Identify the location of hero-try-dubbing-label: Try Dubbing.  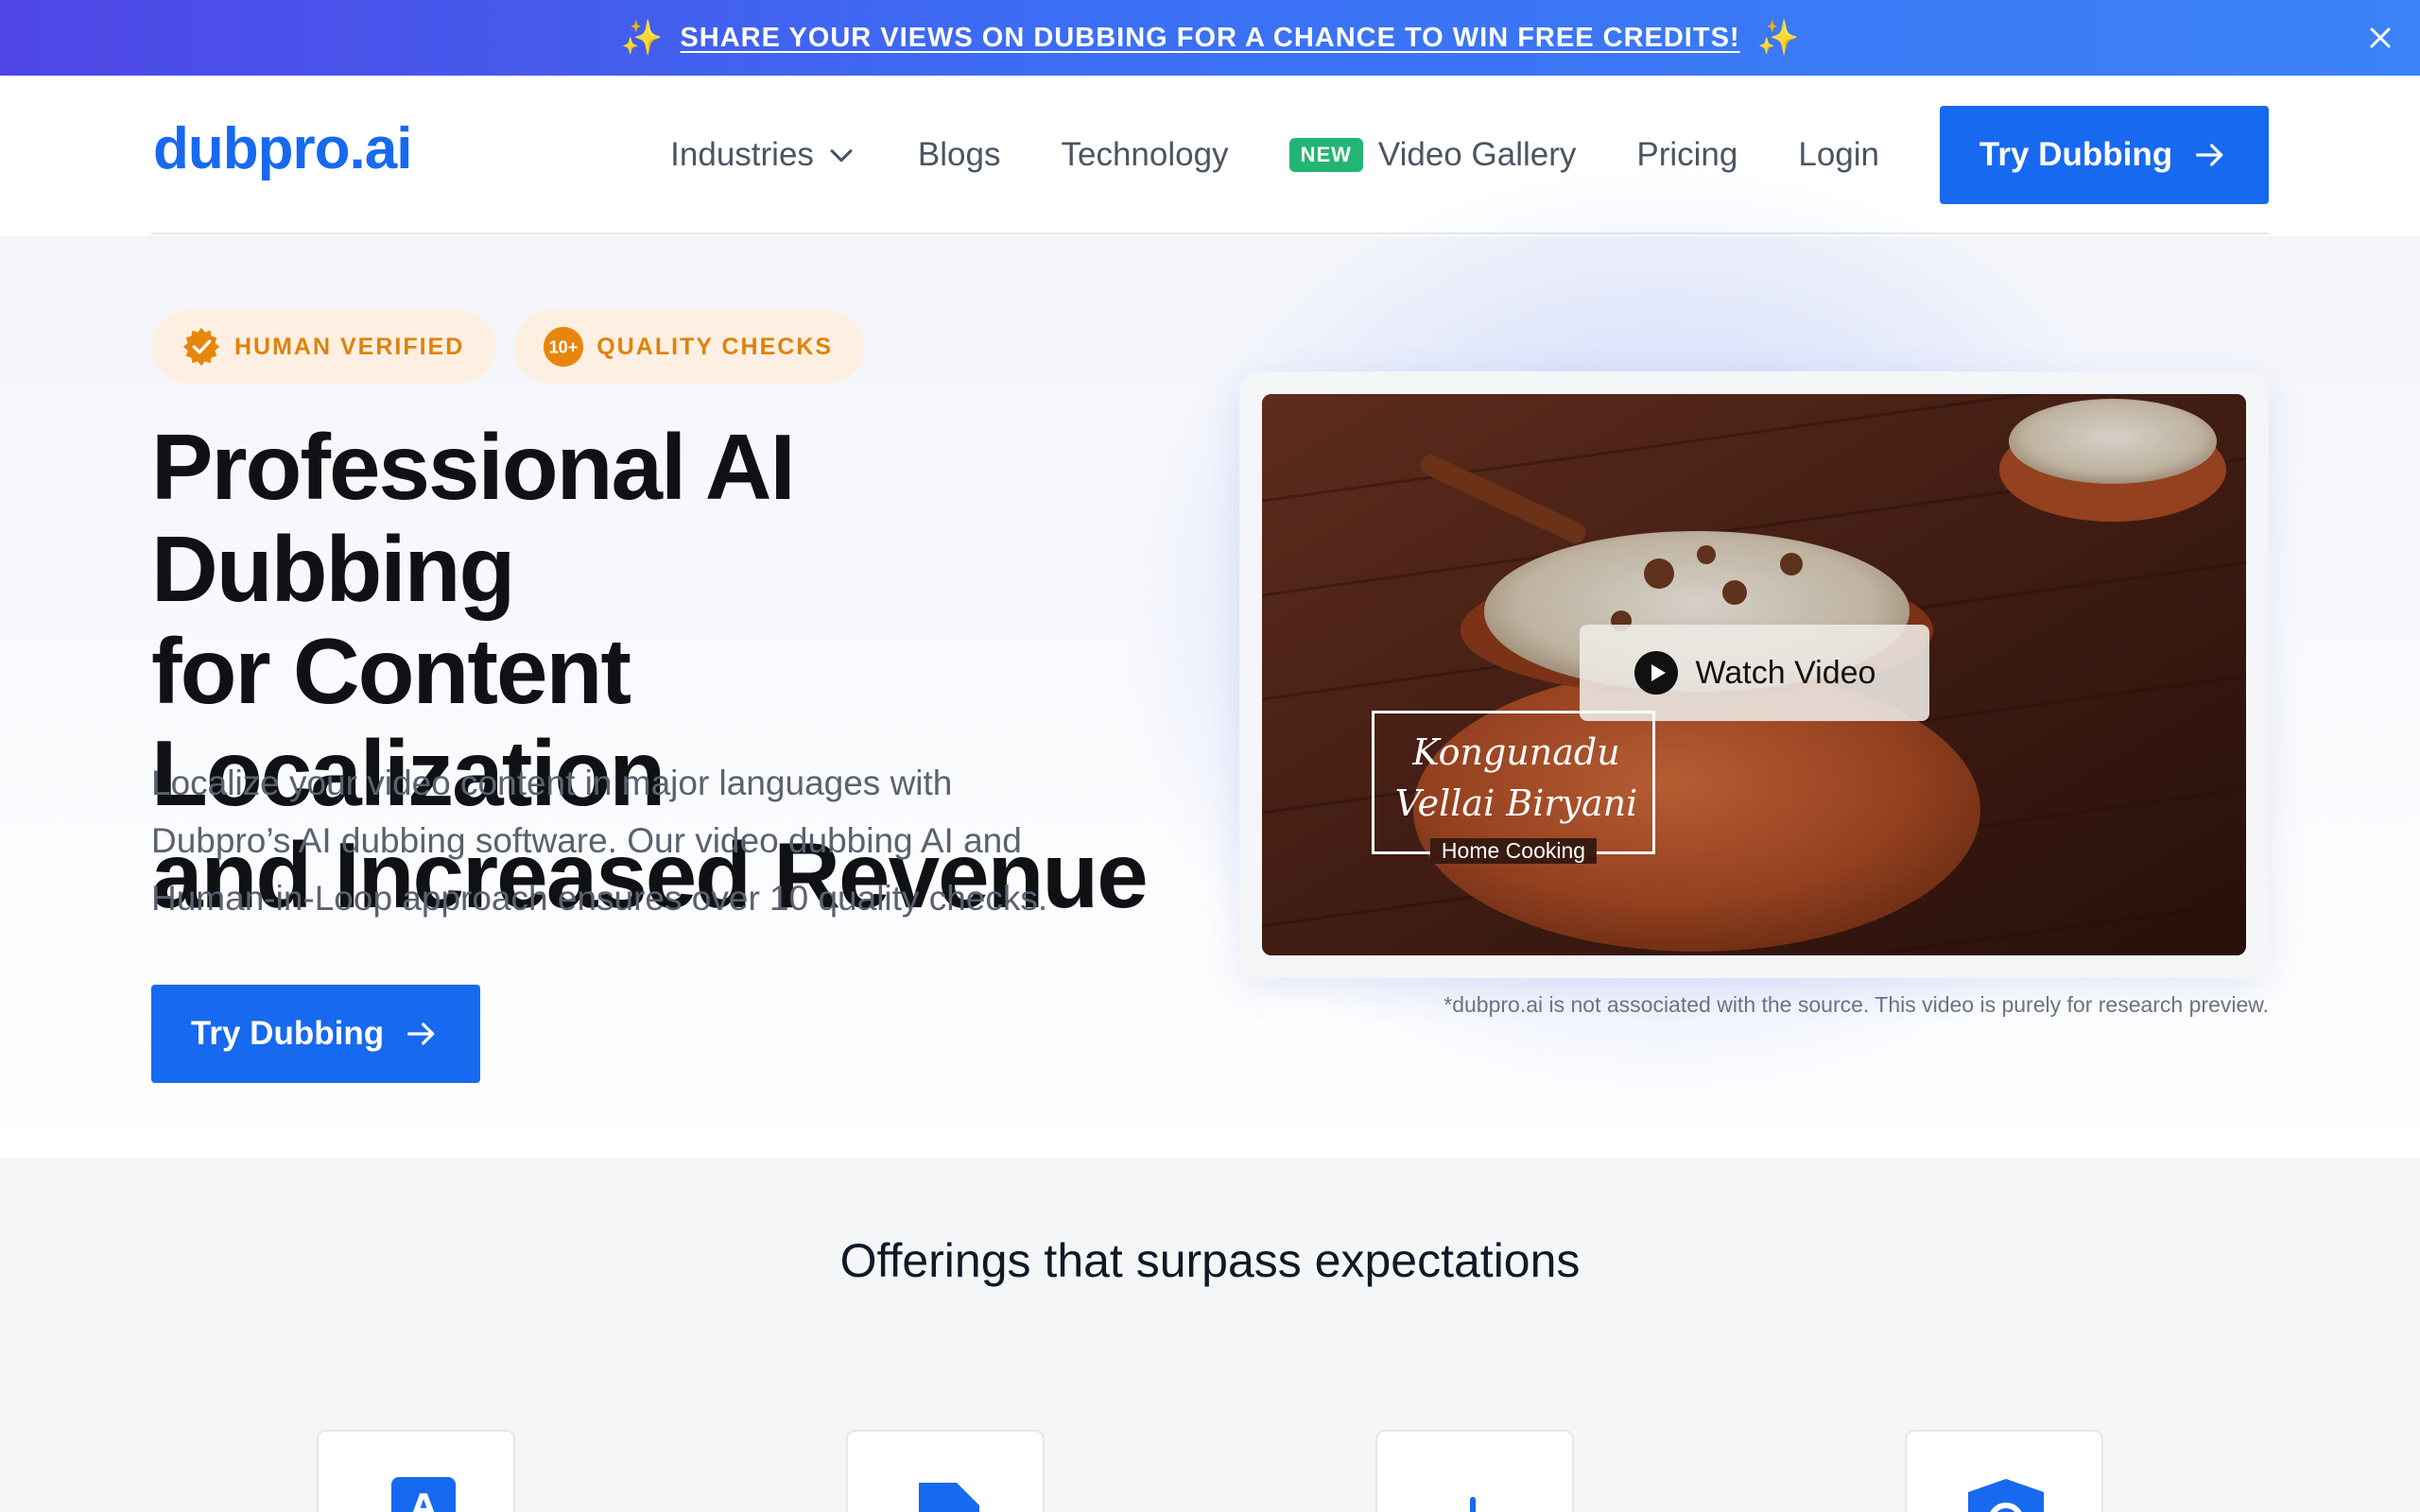
(287, 1033).